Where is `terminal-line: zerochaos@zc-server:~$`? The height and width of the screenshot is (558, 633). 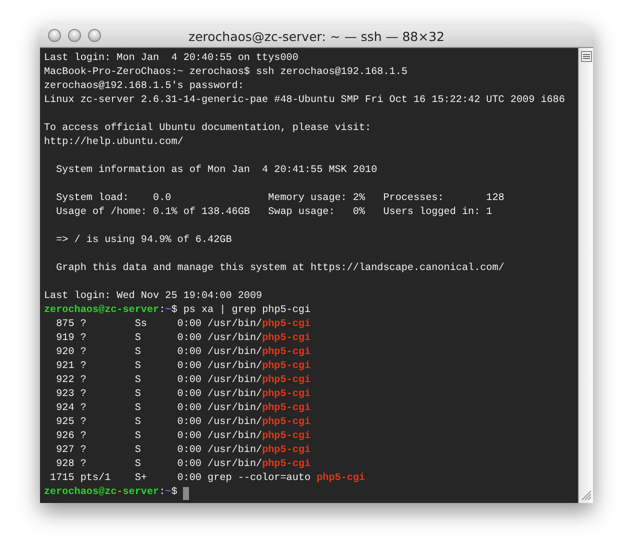
terminal-line: zerochaos@zc-server:~$ is located at coordinates (111, 493).